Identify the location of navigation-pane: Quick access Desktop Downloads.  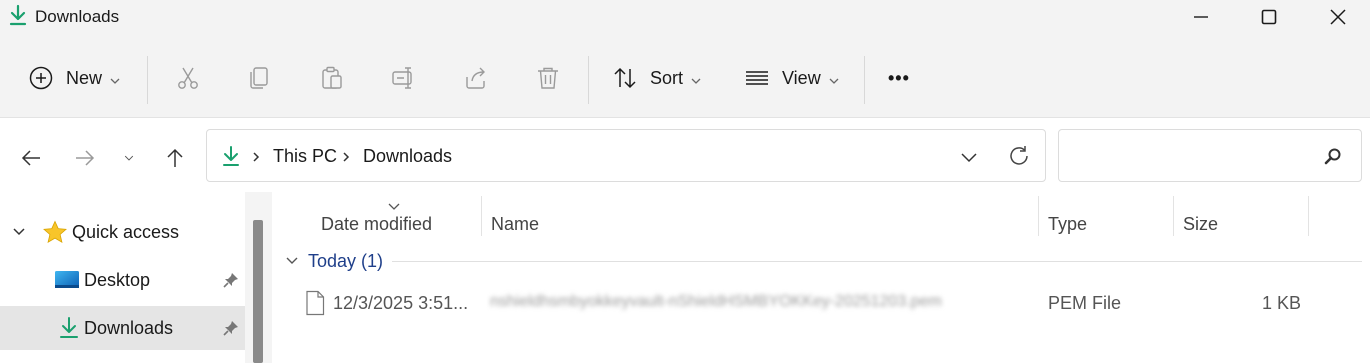
(122, 277).